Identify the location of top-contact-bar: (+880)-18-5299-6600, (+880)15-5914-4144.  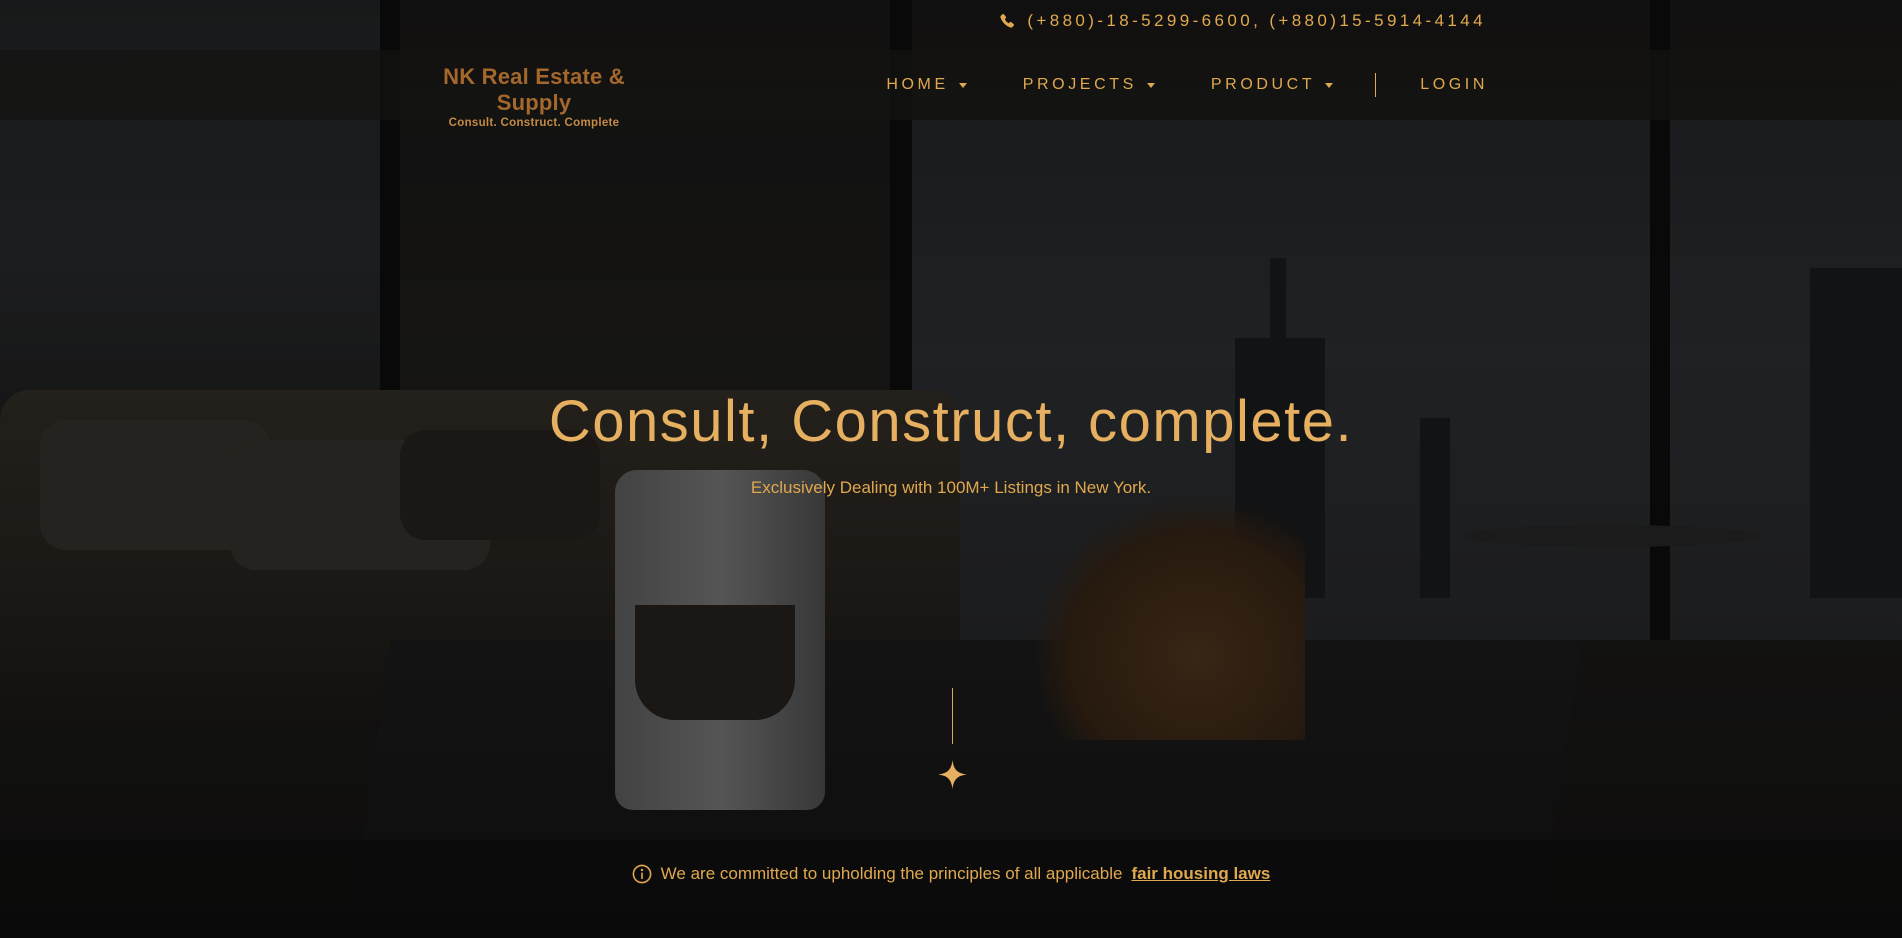
(951, 25).